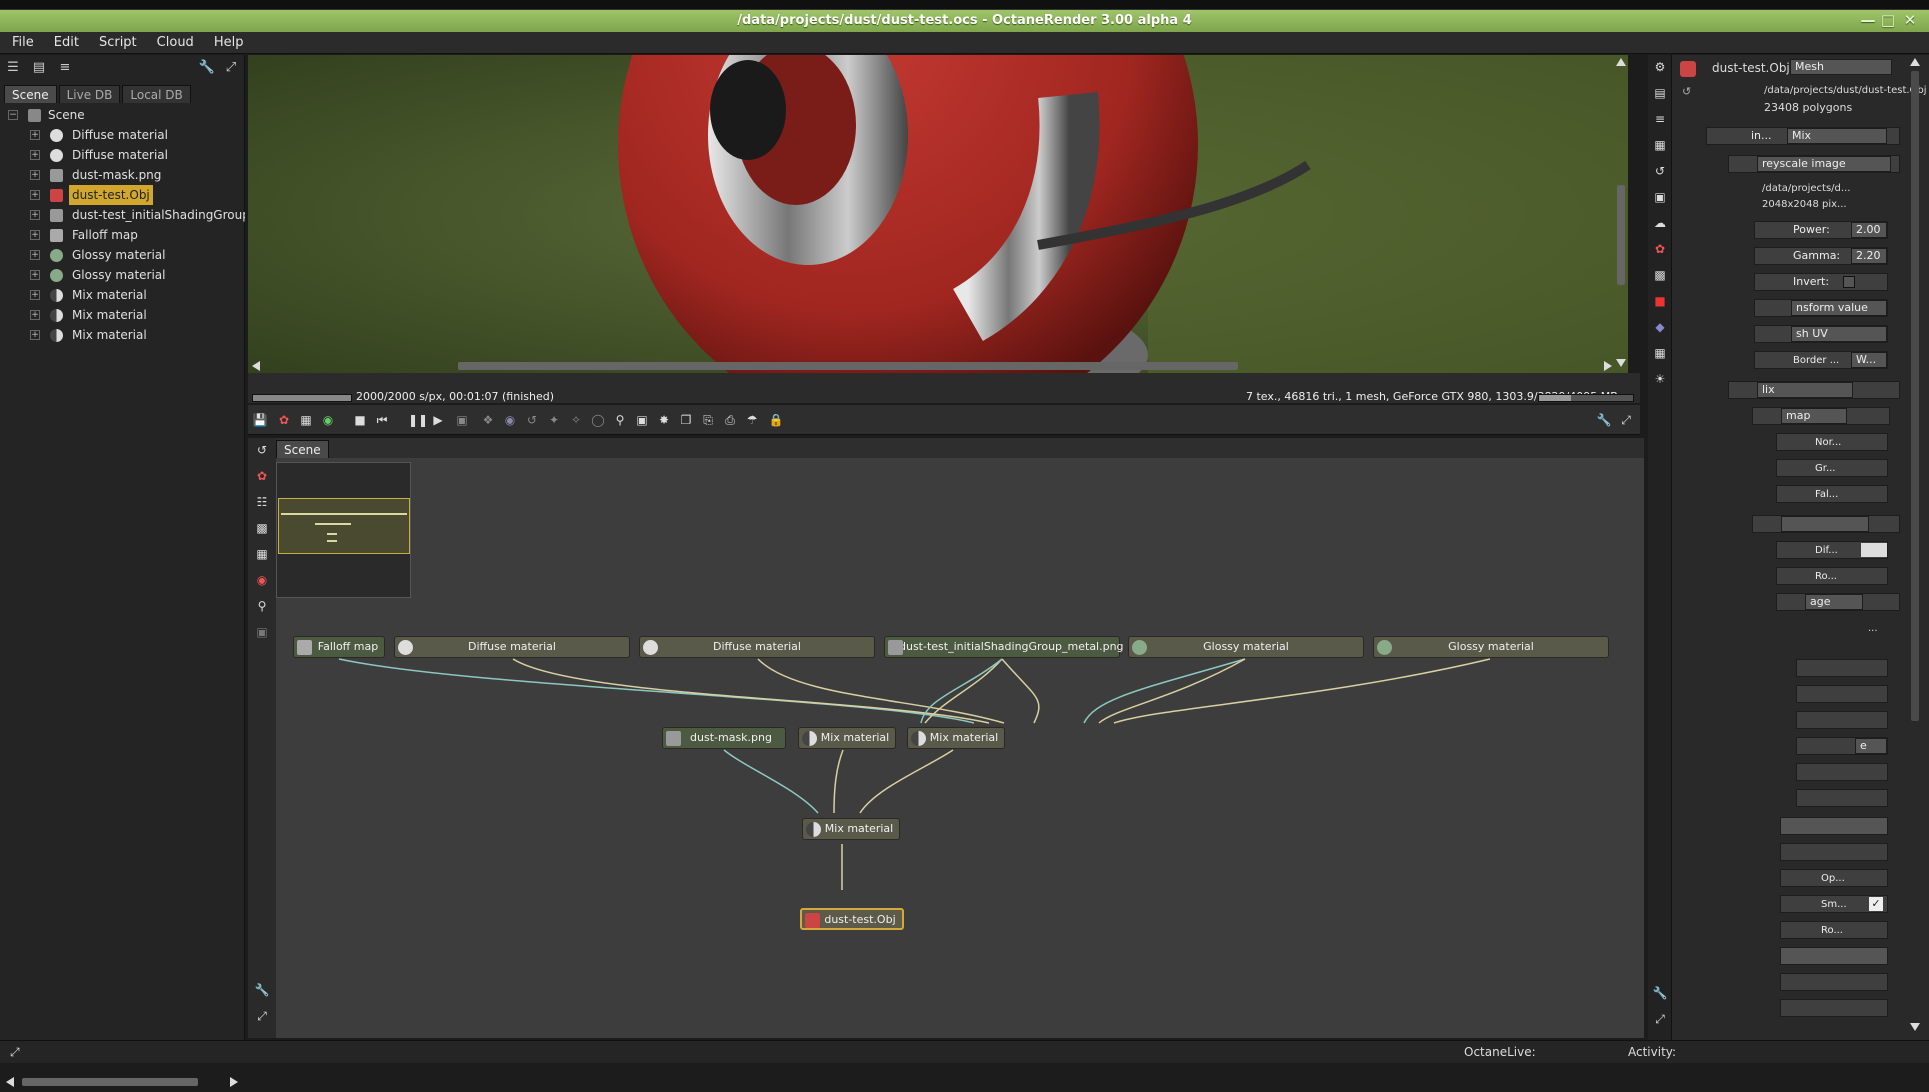 The image size is (1929, 1092). Describe the element at coordinates (262, 606) in the screenshot. I see `camera-icon: ⚲` at that location.